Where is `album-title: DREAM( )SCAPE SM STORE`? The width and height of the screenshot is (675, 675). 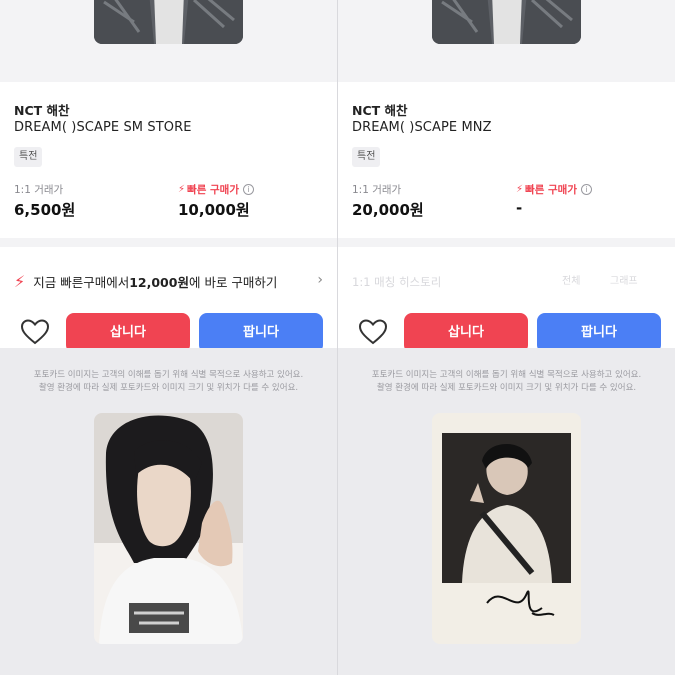
album-title: DREAM( )SCAPE SM STORE is located at coordinates (103, 127).